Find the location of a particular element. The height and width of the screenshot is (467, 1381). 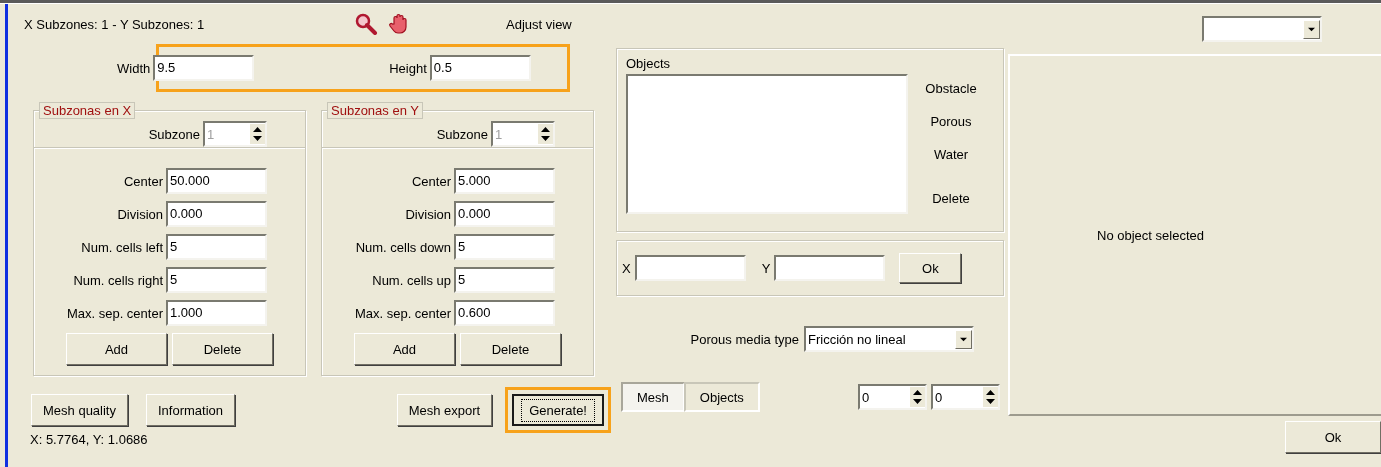

details-message: No object selected is located at coordinates (1150, 235).